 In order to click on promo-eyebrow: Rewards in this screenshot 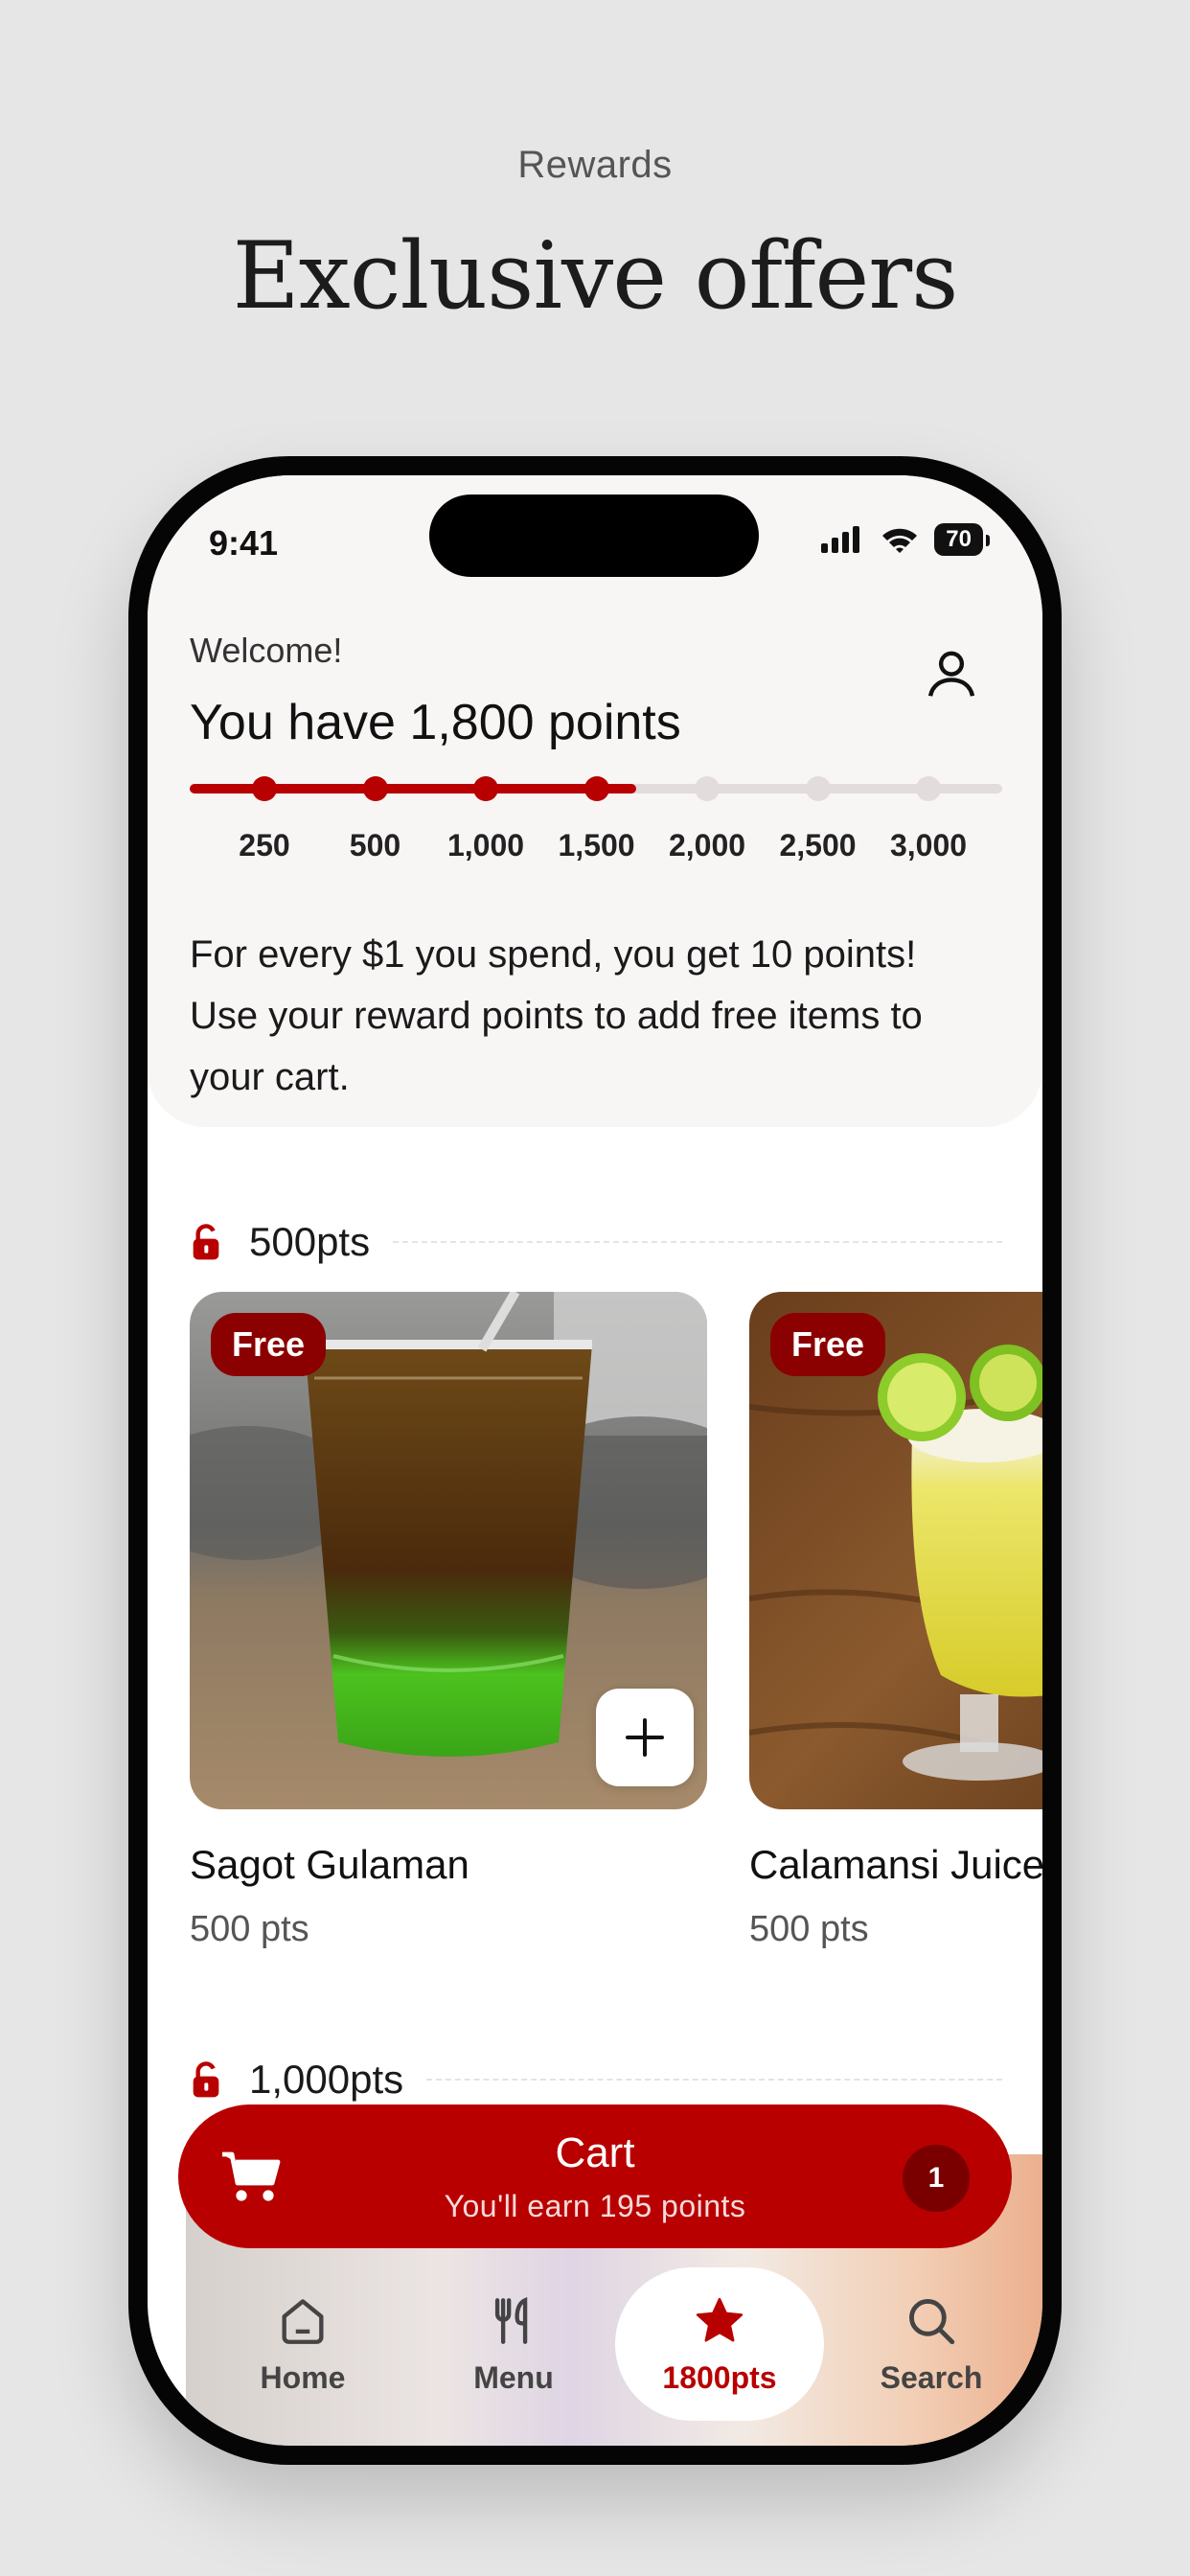, I will do `click(595, 165)`.